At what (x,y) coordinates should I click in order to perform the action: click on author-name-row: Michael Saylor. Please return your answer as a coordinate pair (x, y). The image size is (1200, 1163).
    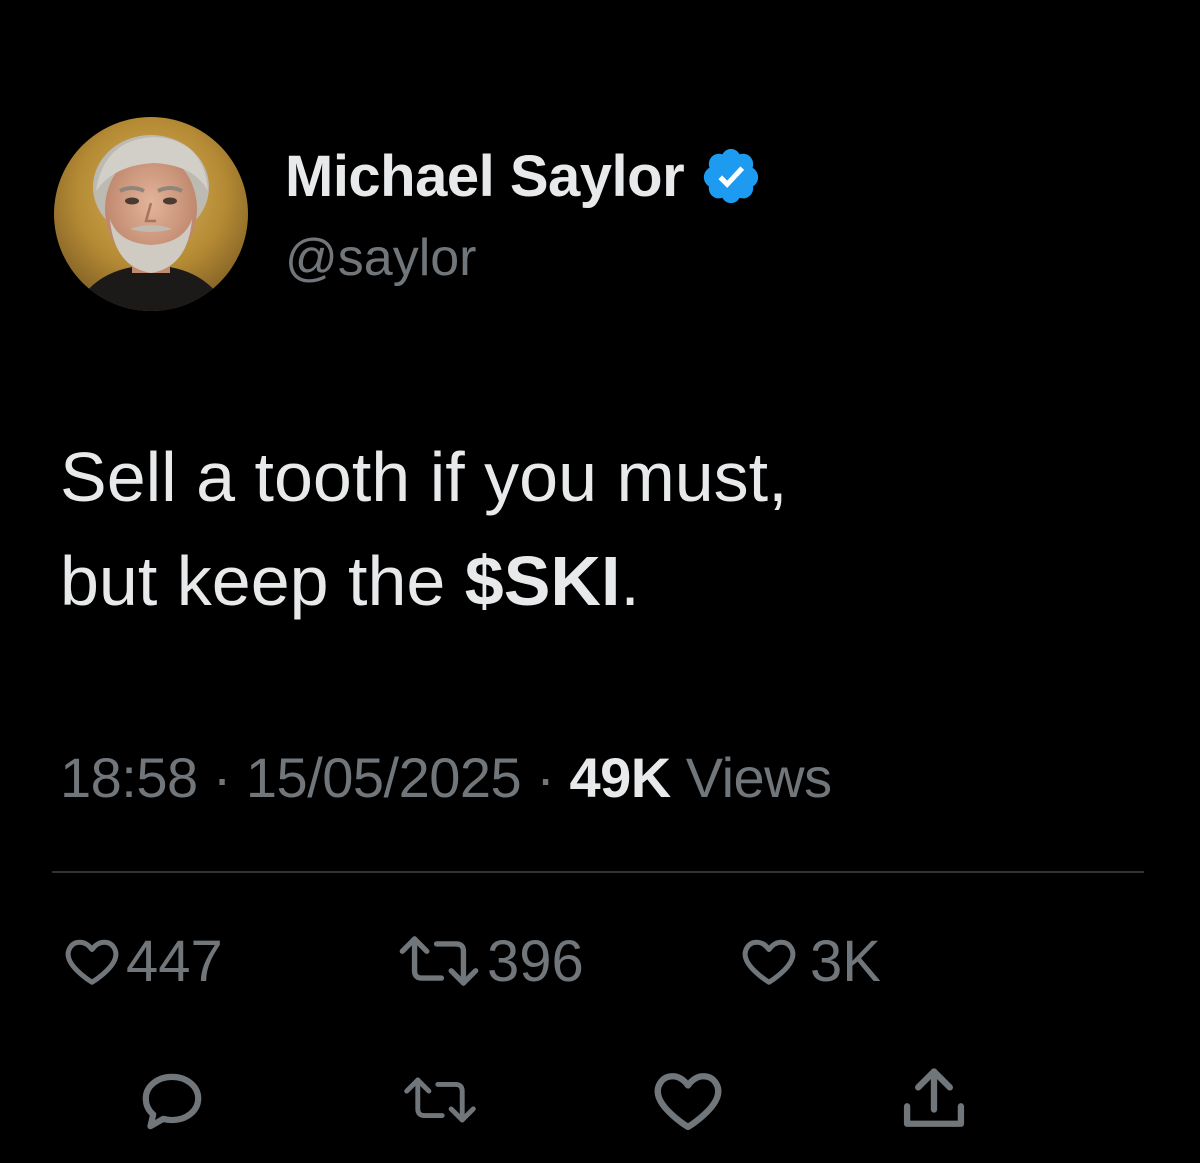
    Looking at the image, I should click on (523, 176).